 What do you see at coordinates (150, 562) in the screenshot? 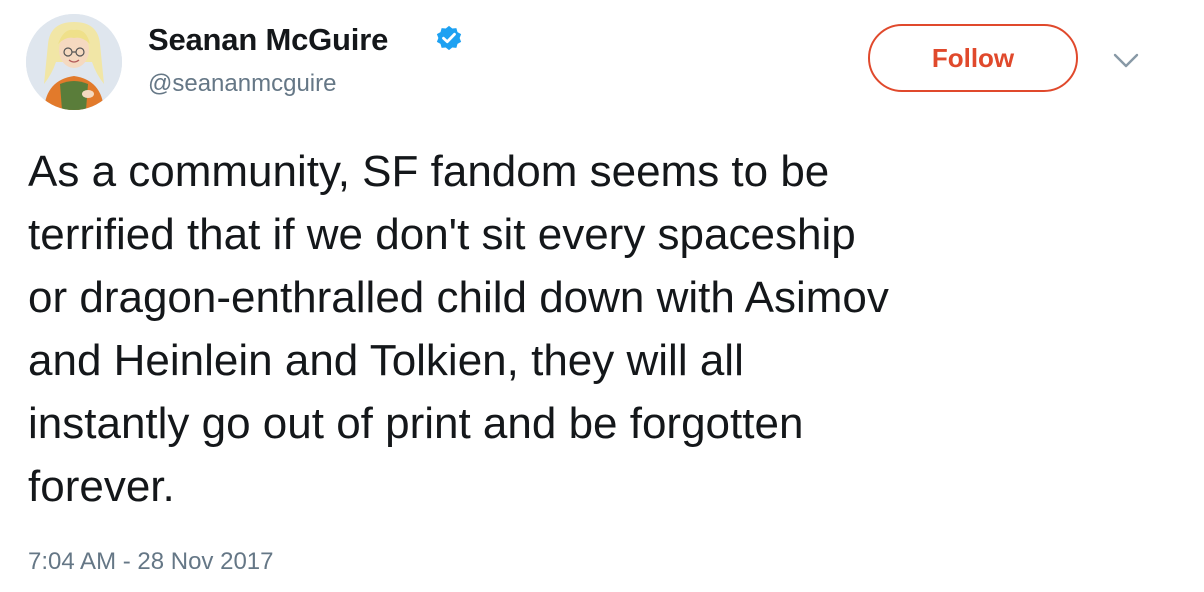
I see `tweet-timestamp: 7:04 AM - 28 Nov 2017` at bounding box center [150, 562].